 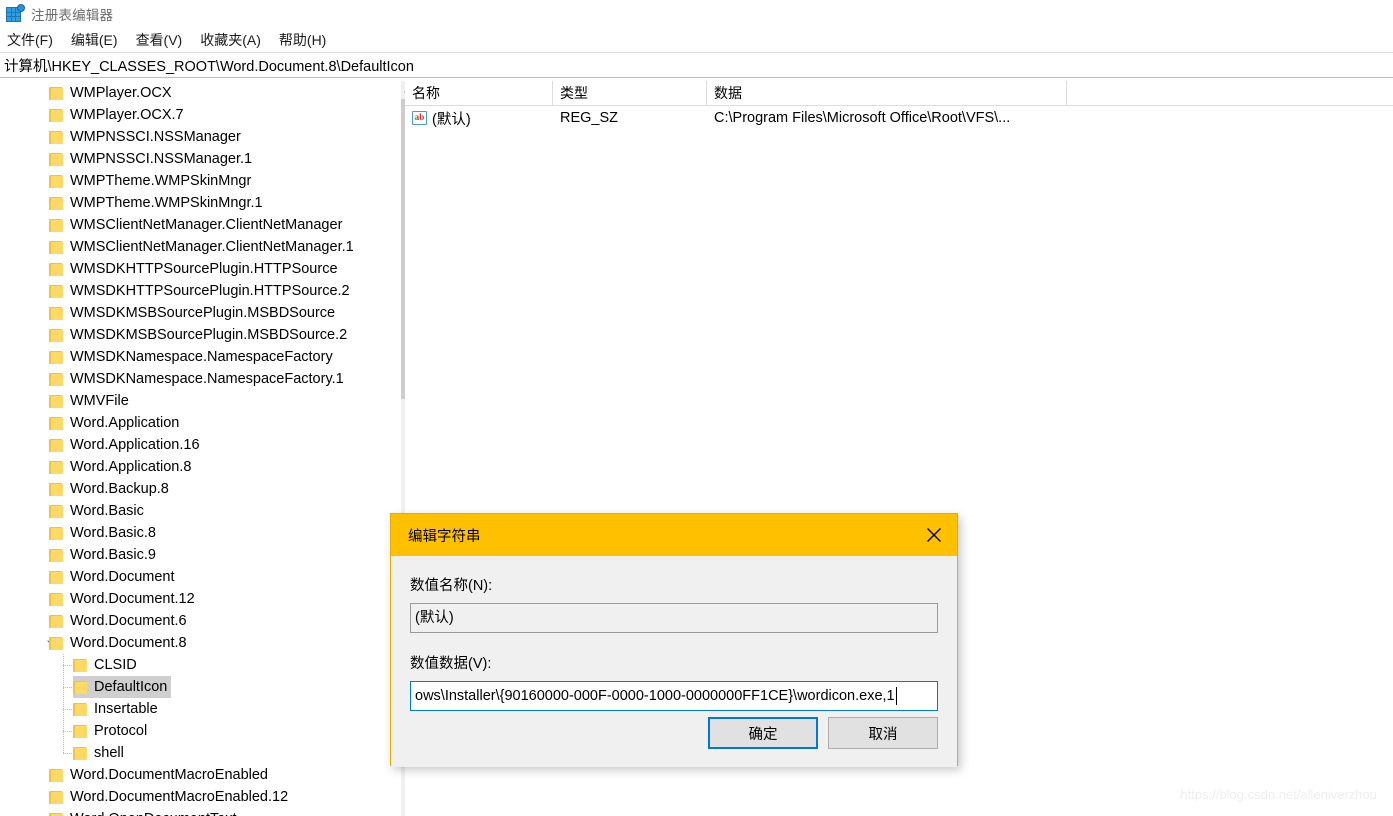 I want to click on value-name-input: (默认), so click(x=674, y=618).